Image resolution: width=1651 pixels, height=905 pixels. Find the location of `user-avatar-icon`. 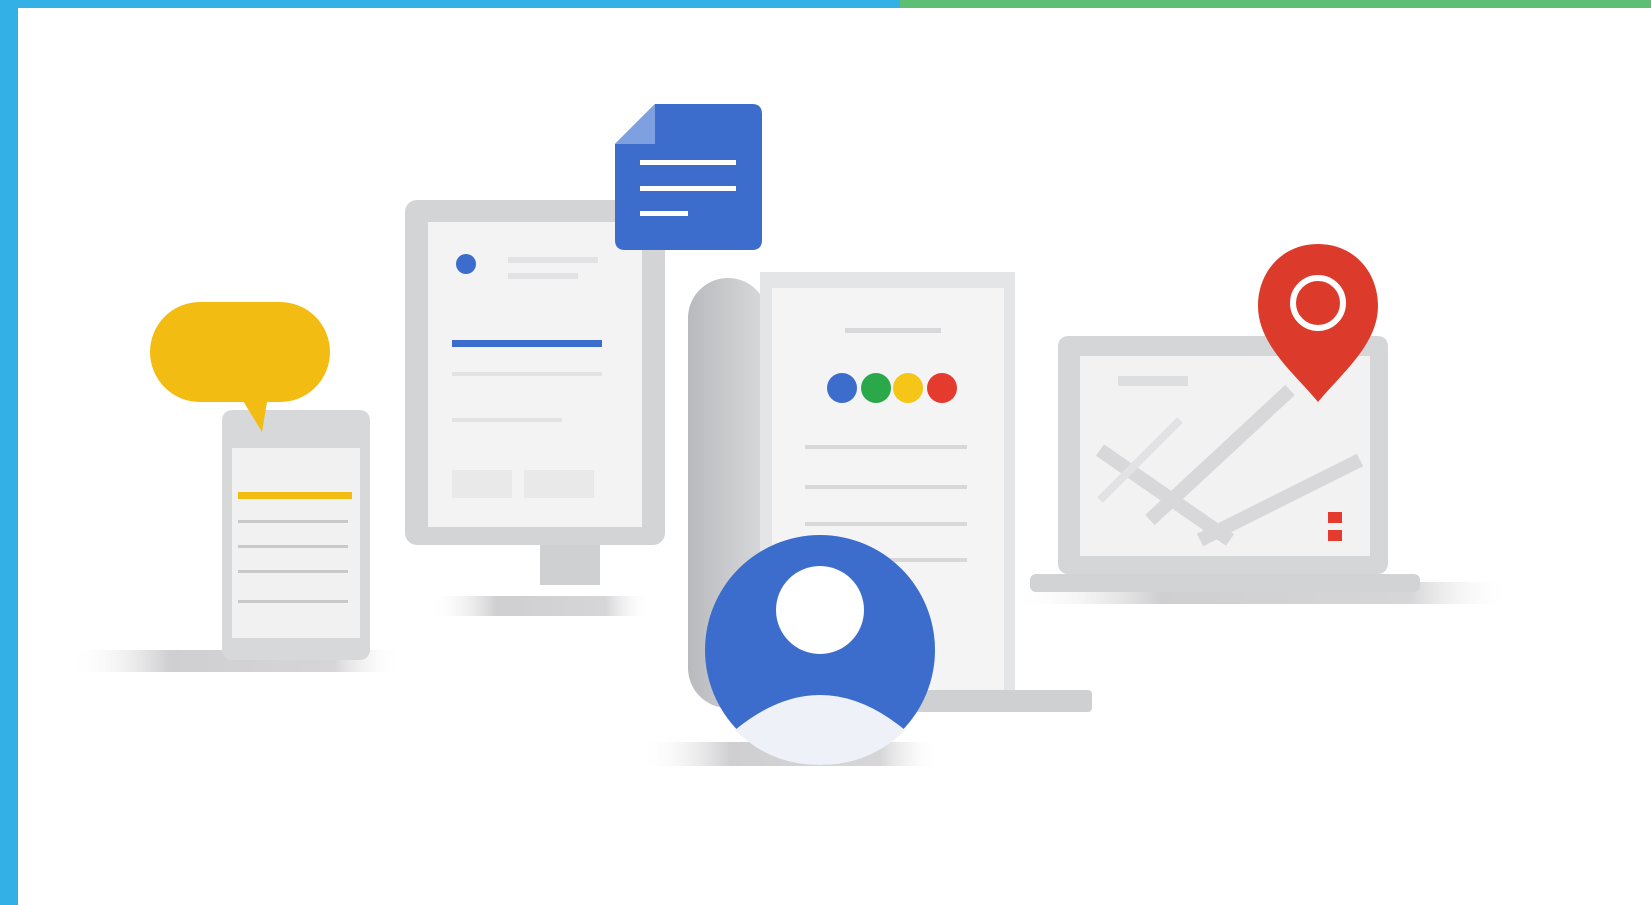

user-avatar-icon is located at coordinates (820, 650).